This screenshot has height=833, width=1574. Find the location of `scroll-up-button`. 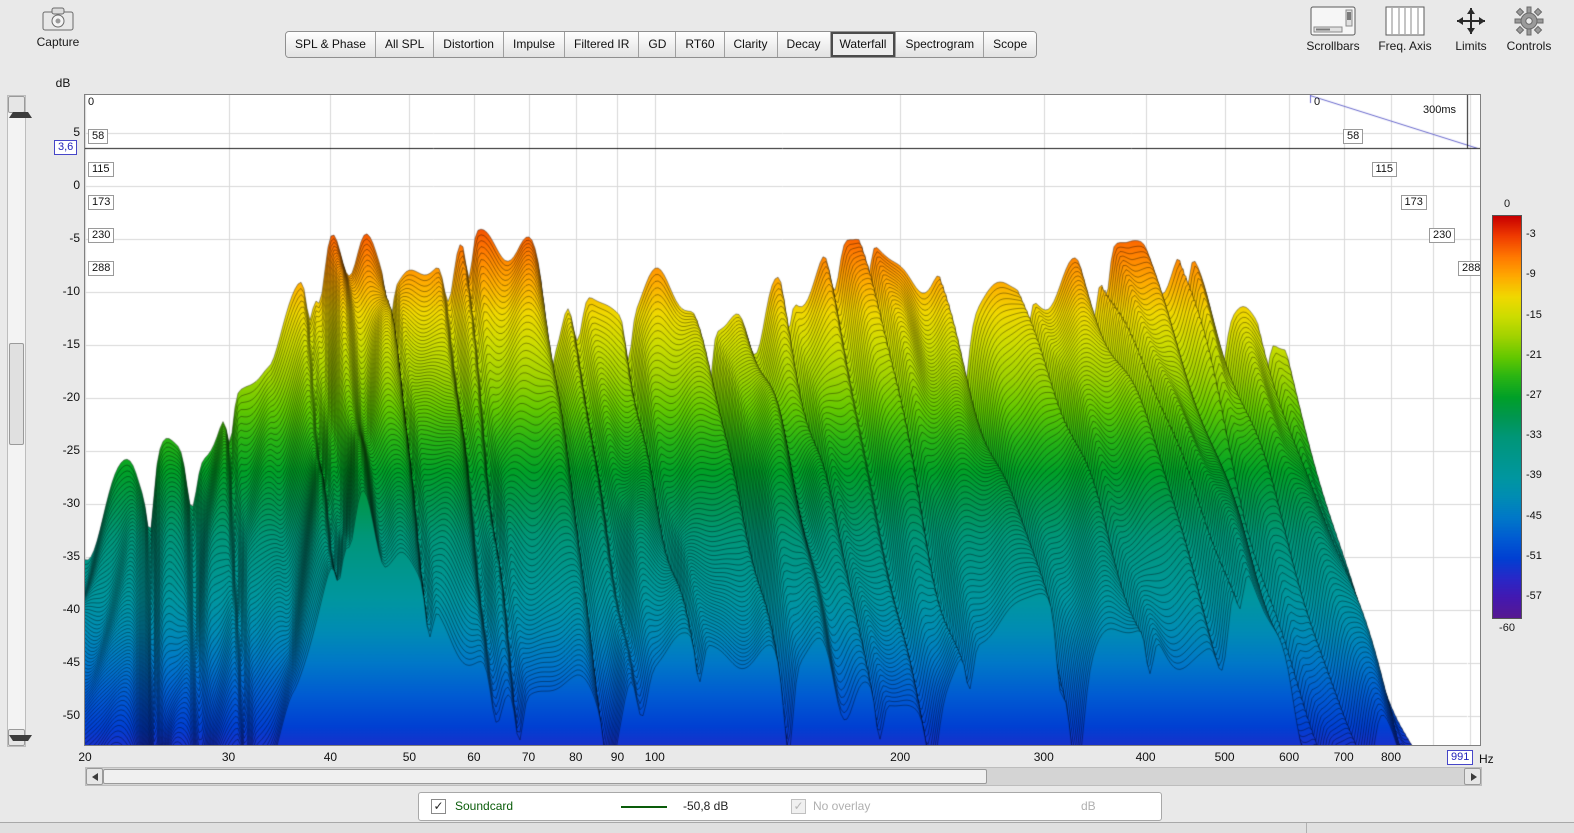

scroll-up-button is located at coordinates (20, 107).